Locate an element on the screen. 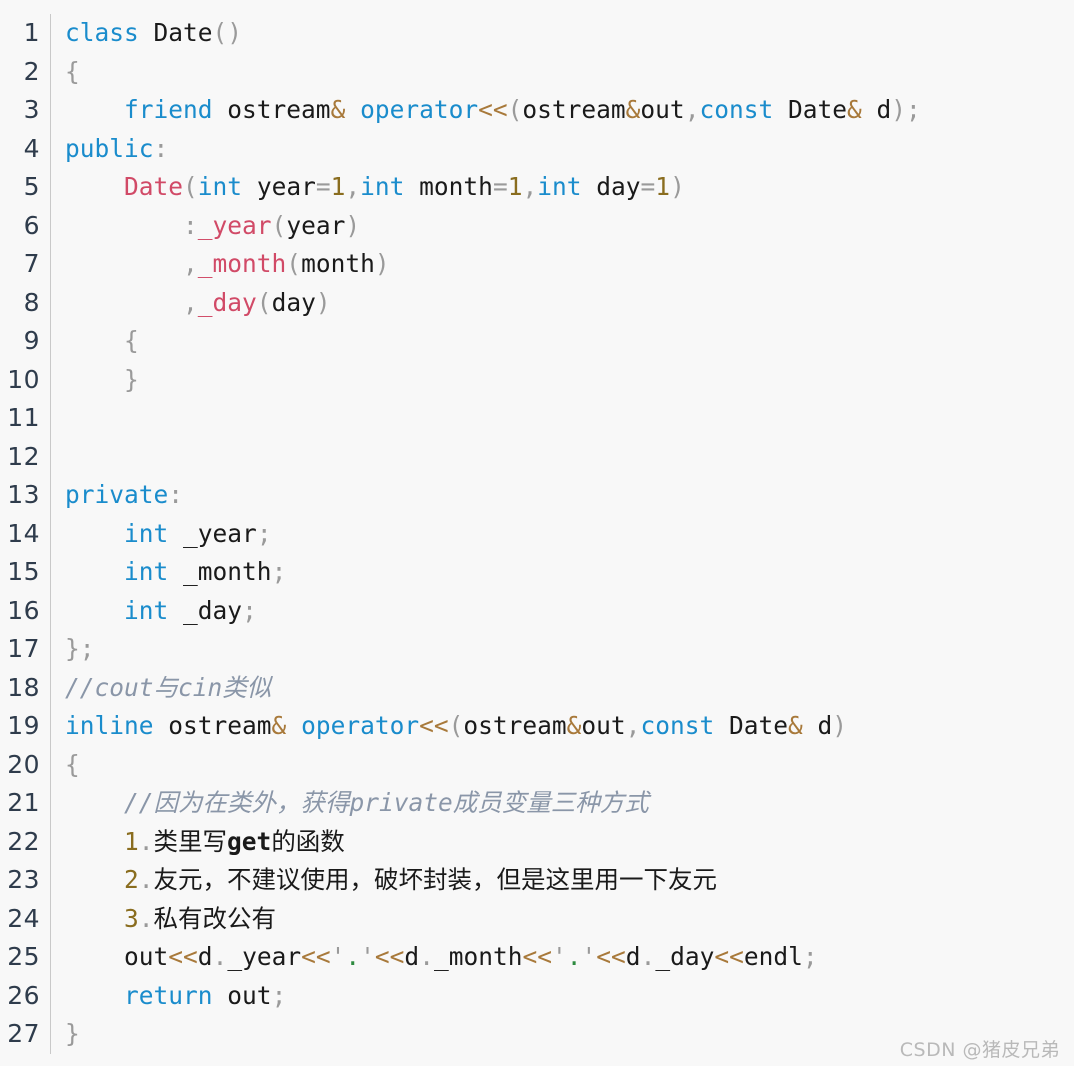  code-line: 16 int _day; is located at coordinates (537, 610).